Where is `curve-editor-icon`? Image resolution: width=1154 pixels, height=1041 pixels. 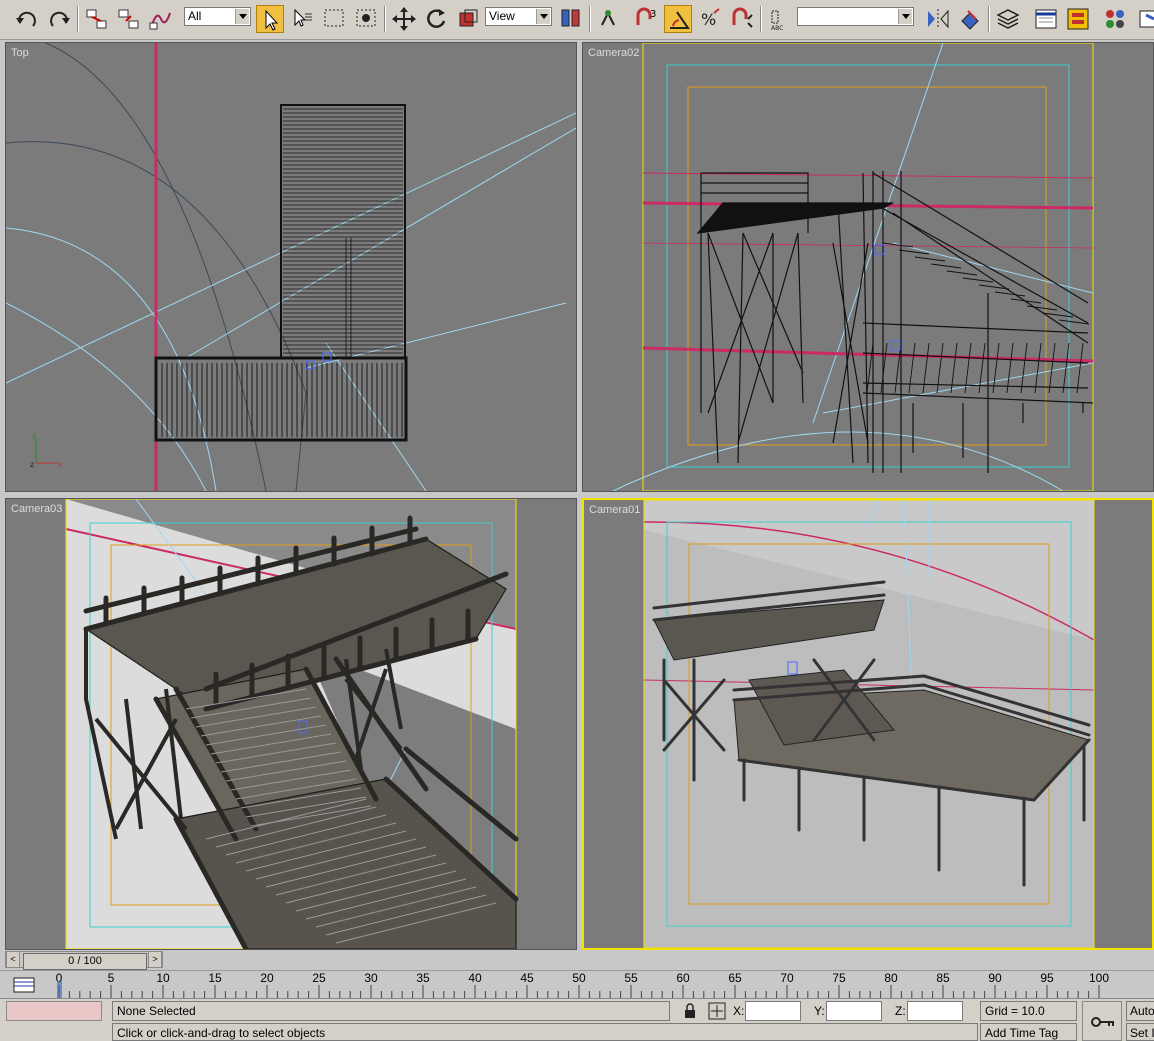
curve-editor-icon is located at coordinates (1046, 19).